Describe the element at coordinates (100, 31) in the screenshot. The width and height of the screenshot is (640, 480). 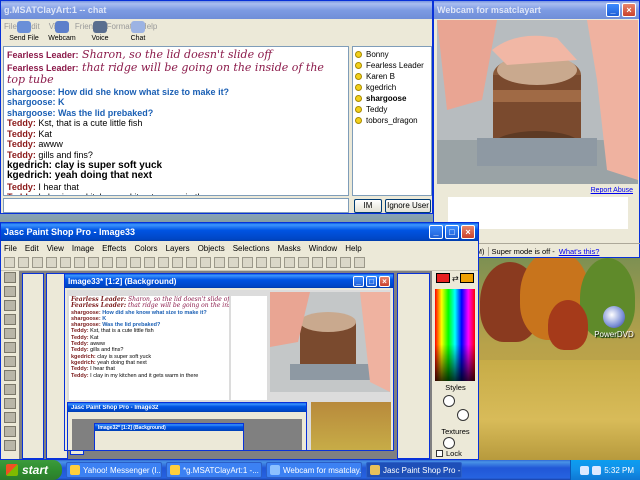
I see `voice-button: Voice` at that location.